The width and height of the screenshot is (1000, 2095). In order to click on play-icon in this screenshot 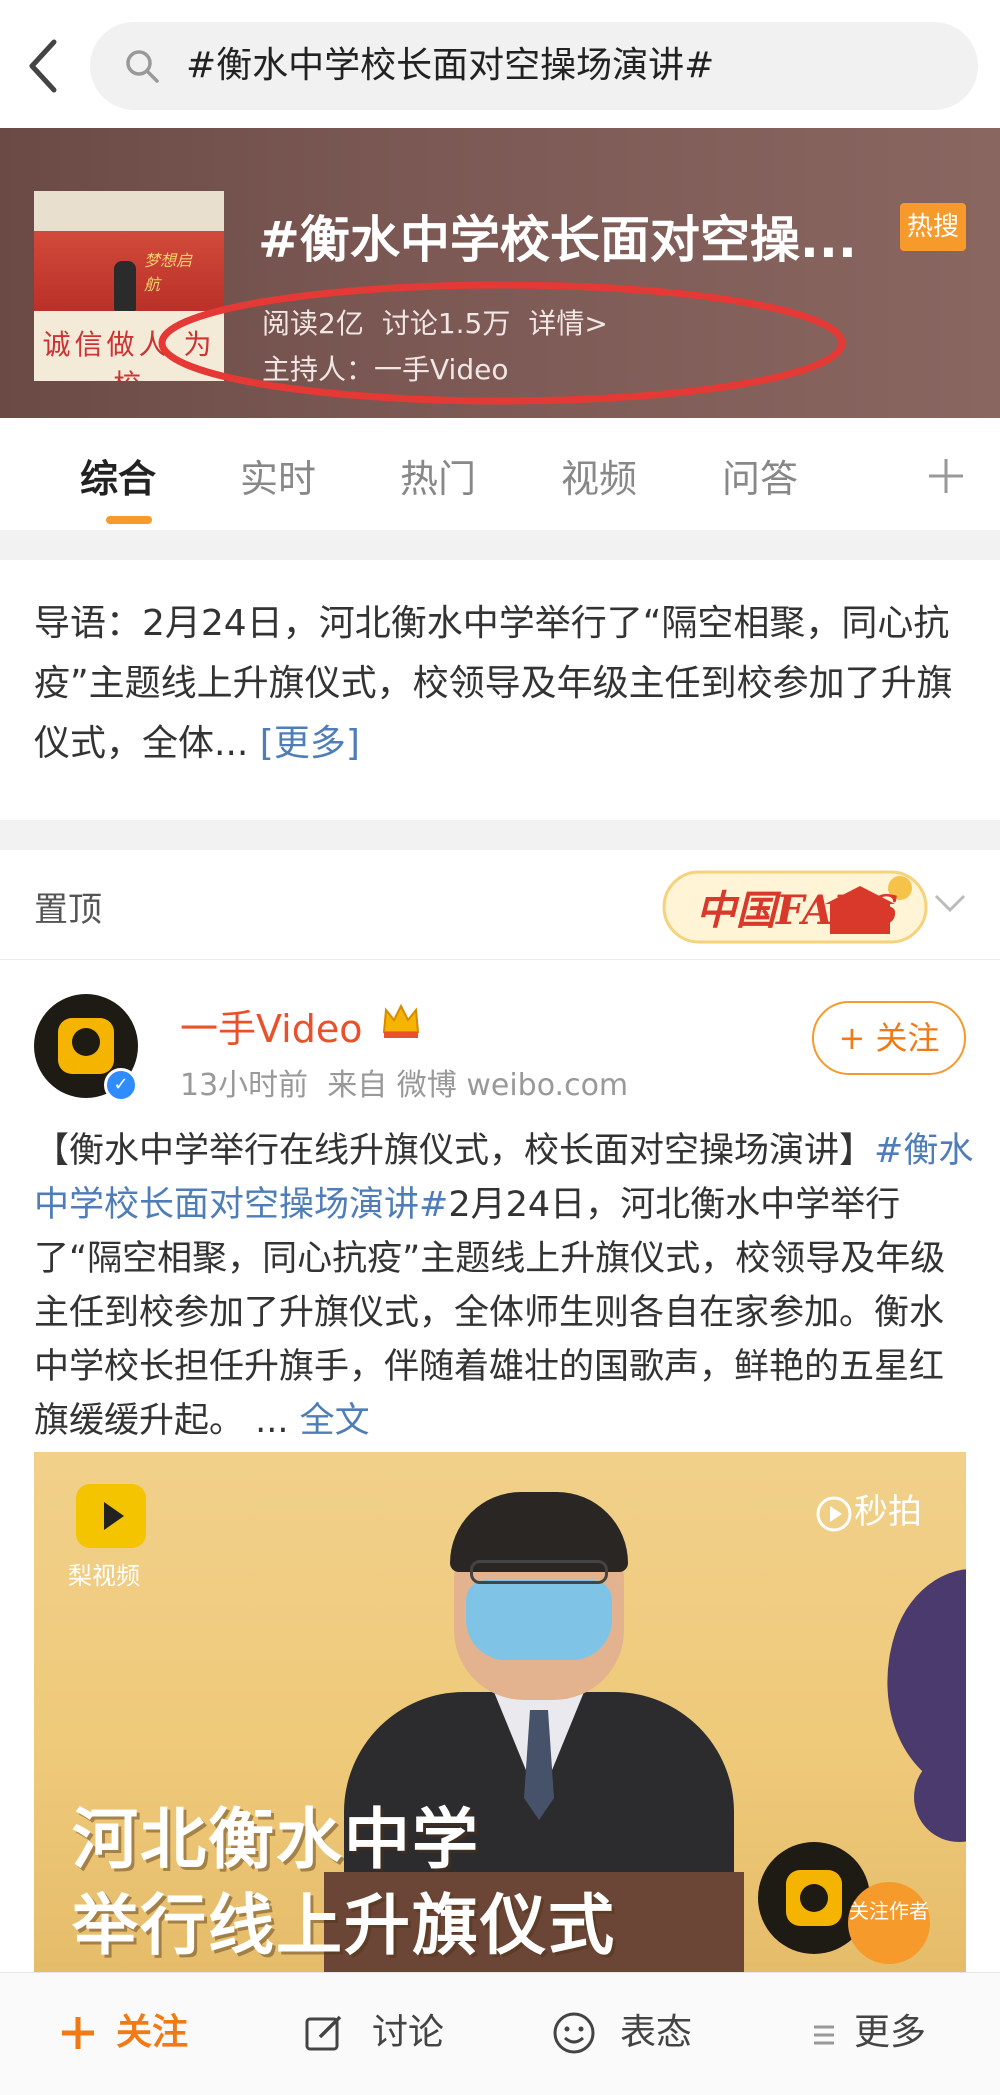, I will do `click(114, 1516)`.